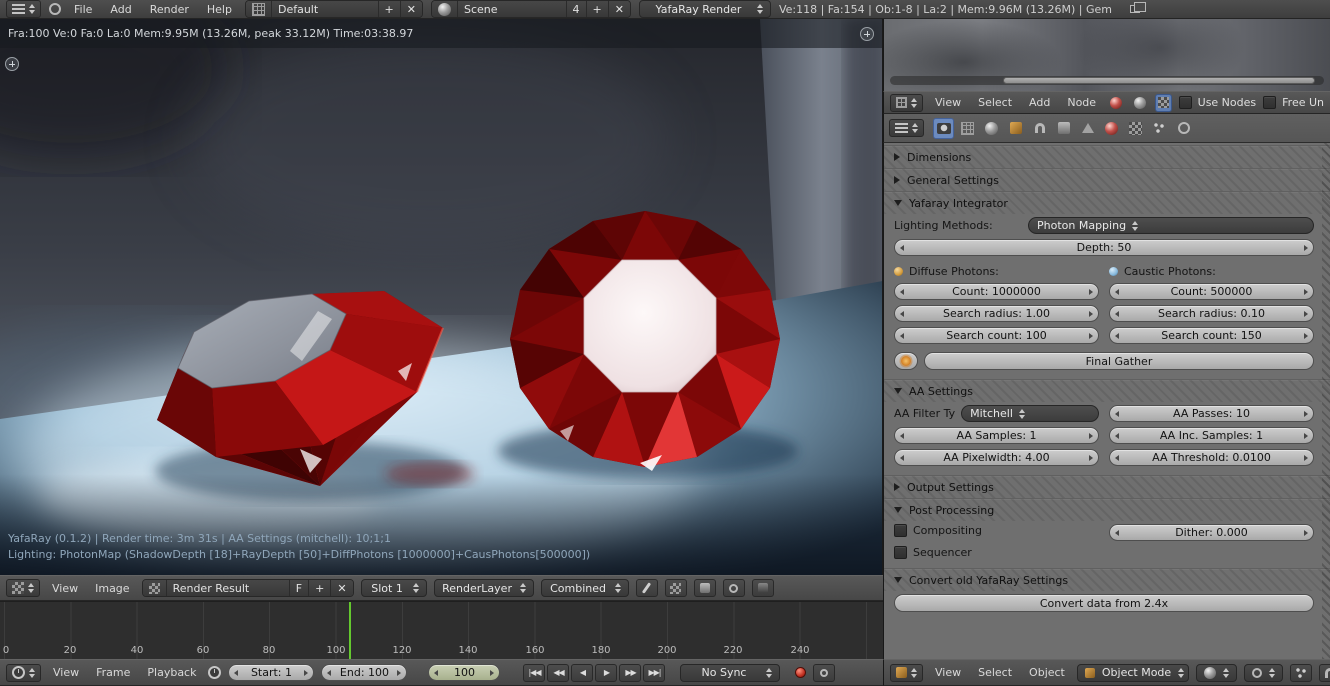 The image size is (1330, 686). Describe the element at coordinates (996, 291) in the screenshot. I see `diffuse-count-field: Count: 1000000` at that location.